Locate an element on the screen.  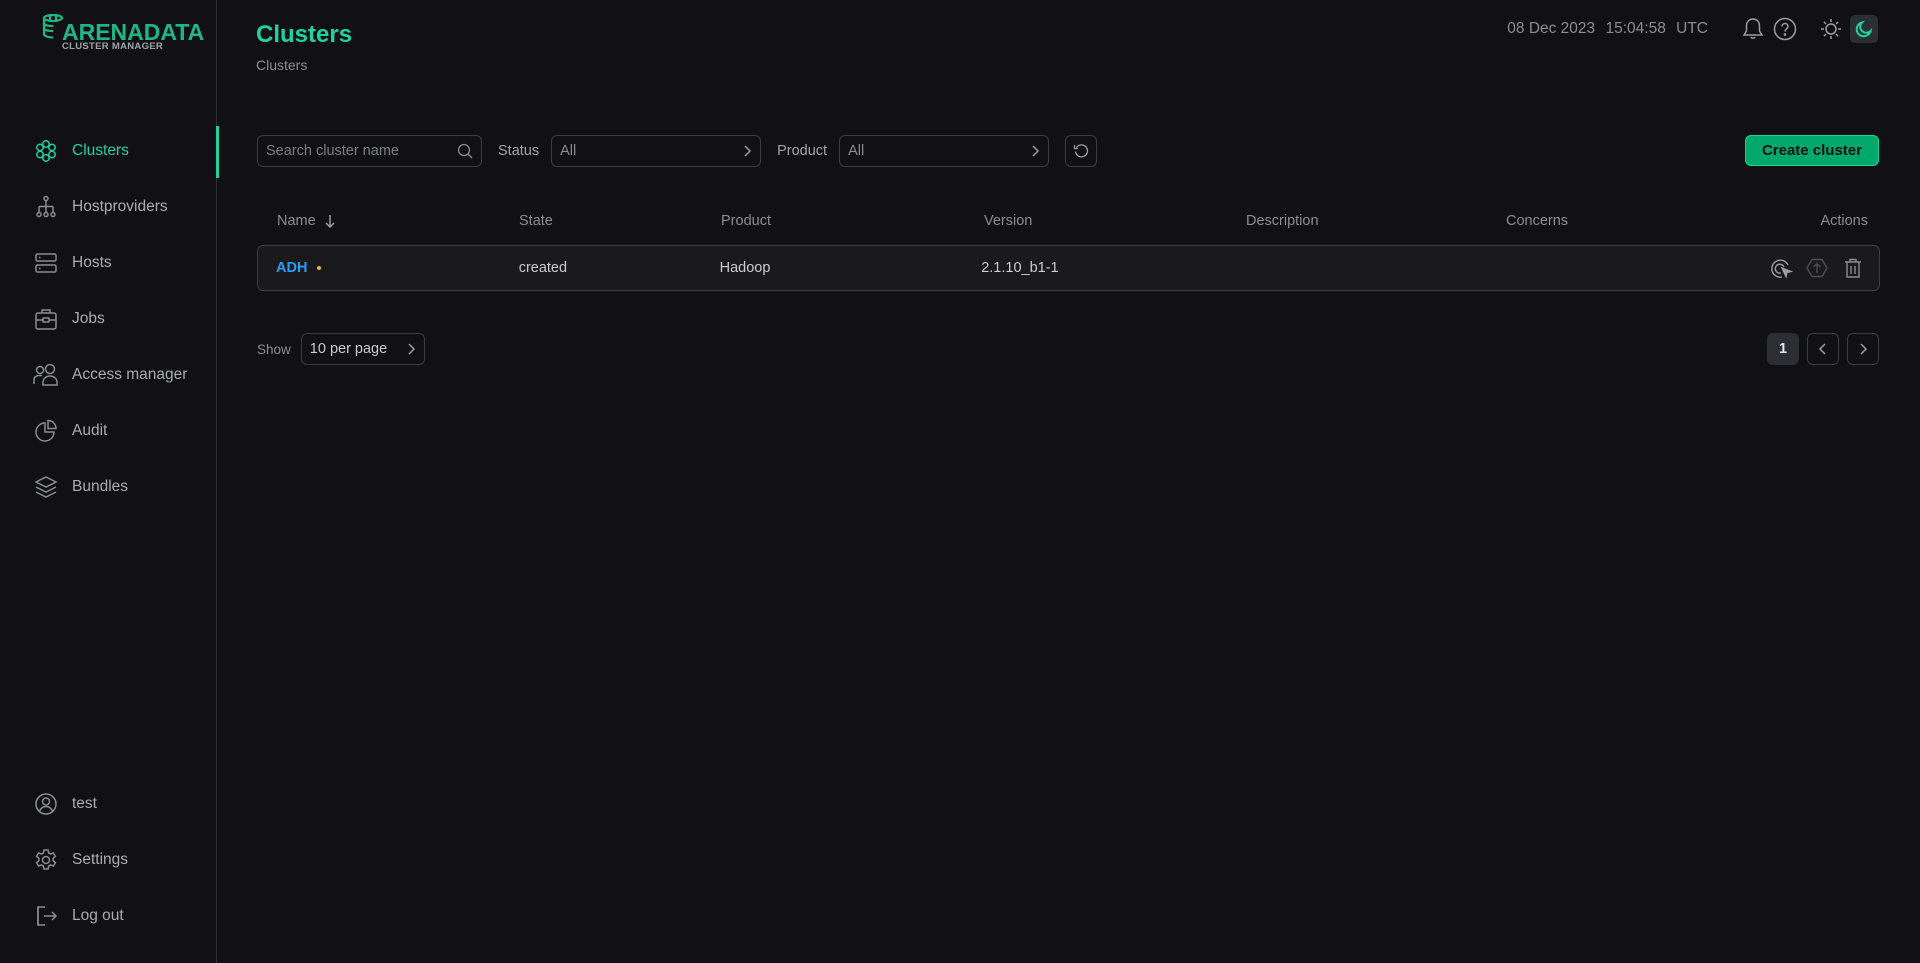
product-select: All is located at coordinates (944, 150).